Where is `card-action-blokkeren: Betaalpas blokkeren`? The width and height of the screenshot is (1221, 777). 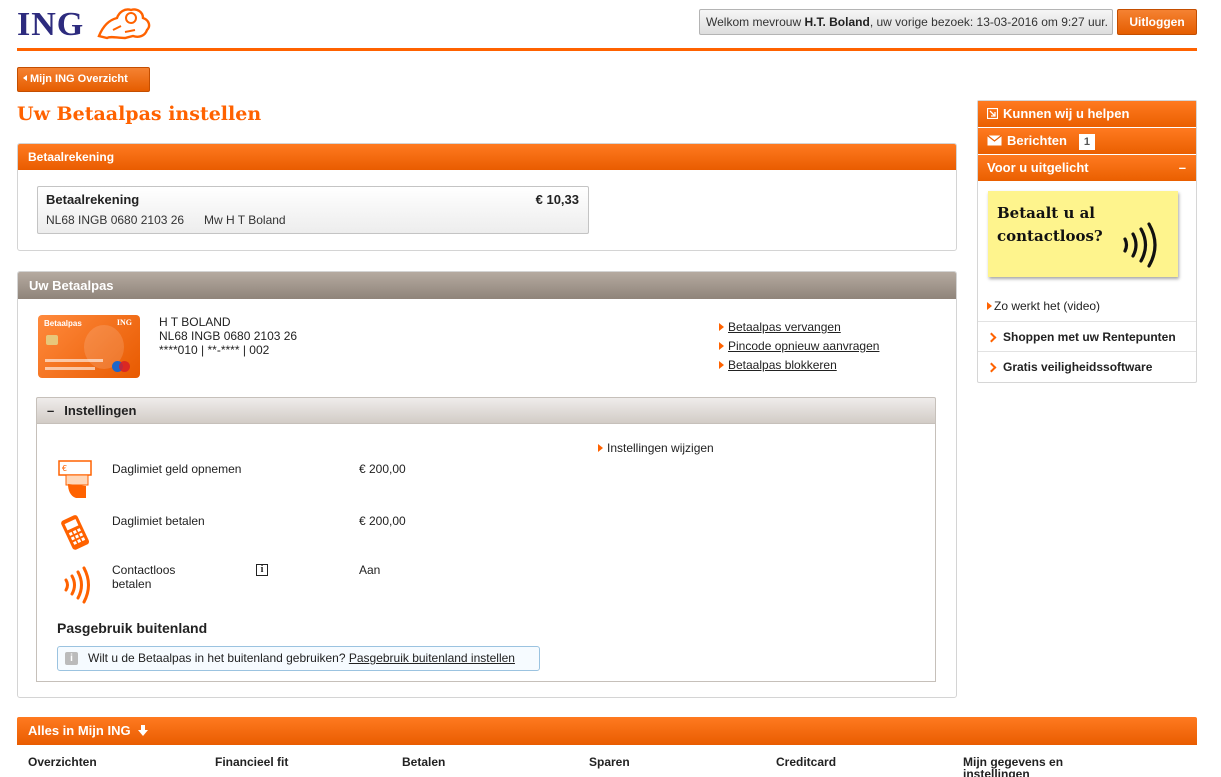
card-action-blokkeren: Betaalpas blokkeren is located at coordinates (778, 365).